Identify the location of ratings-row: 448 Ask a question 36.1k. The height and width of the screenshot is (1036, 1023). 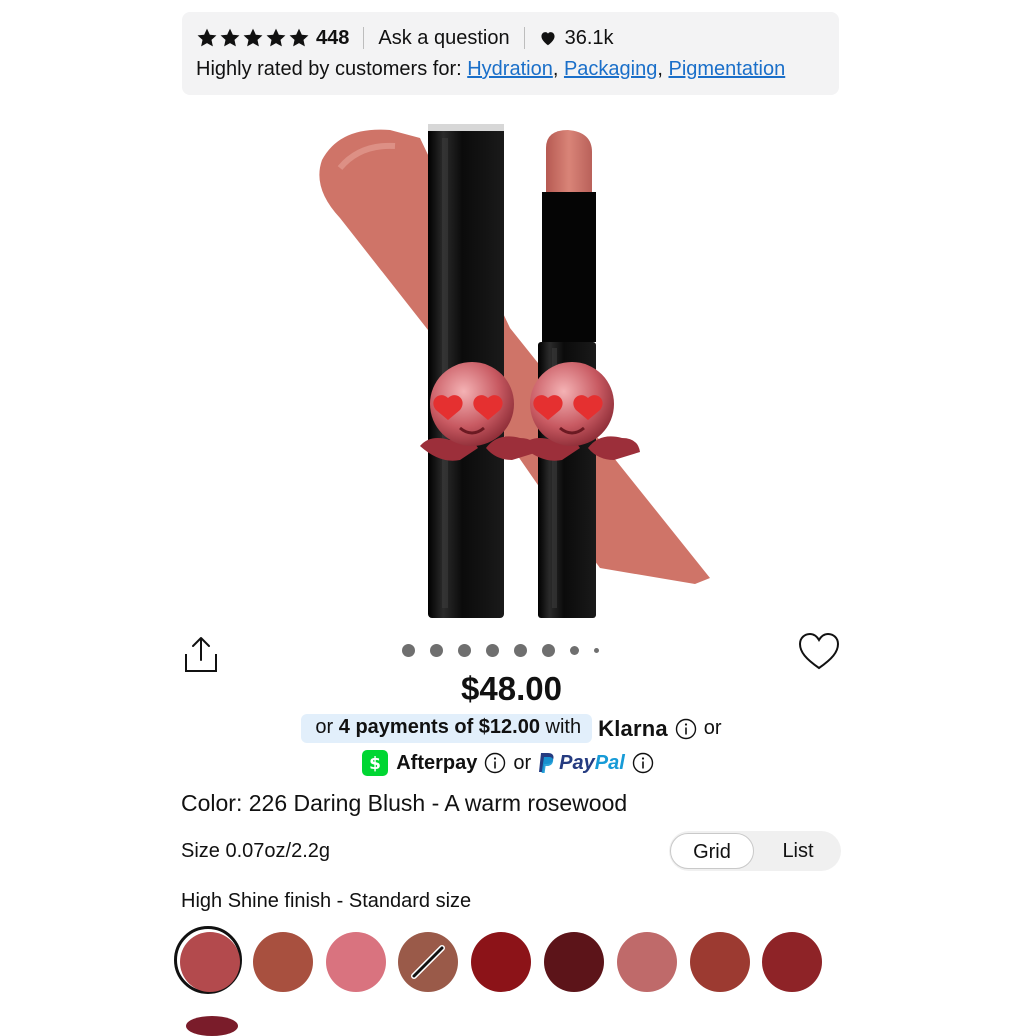
(405, 38).